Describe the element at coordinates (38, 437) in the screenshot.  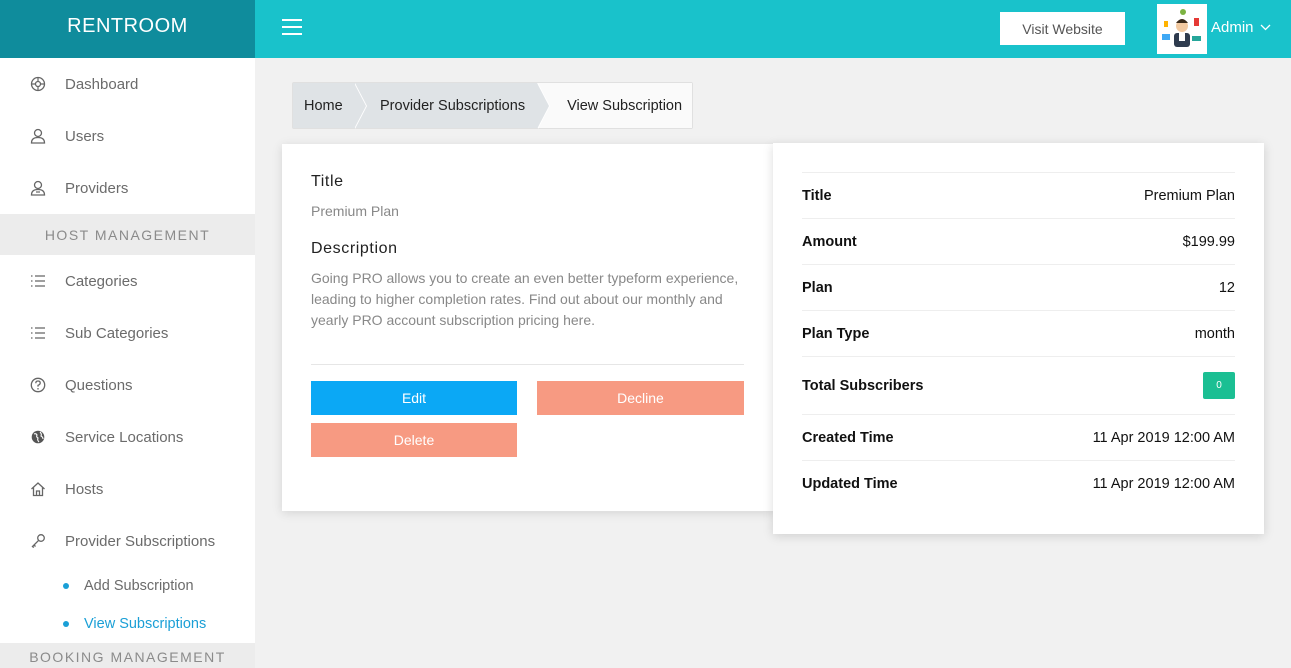
I see `globe-icon` at that location.